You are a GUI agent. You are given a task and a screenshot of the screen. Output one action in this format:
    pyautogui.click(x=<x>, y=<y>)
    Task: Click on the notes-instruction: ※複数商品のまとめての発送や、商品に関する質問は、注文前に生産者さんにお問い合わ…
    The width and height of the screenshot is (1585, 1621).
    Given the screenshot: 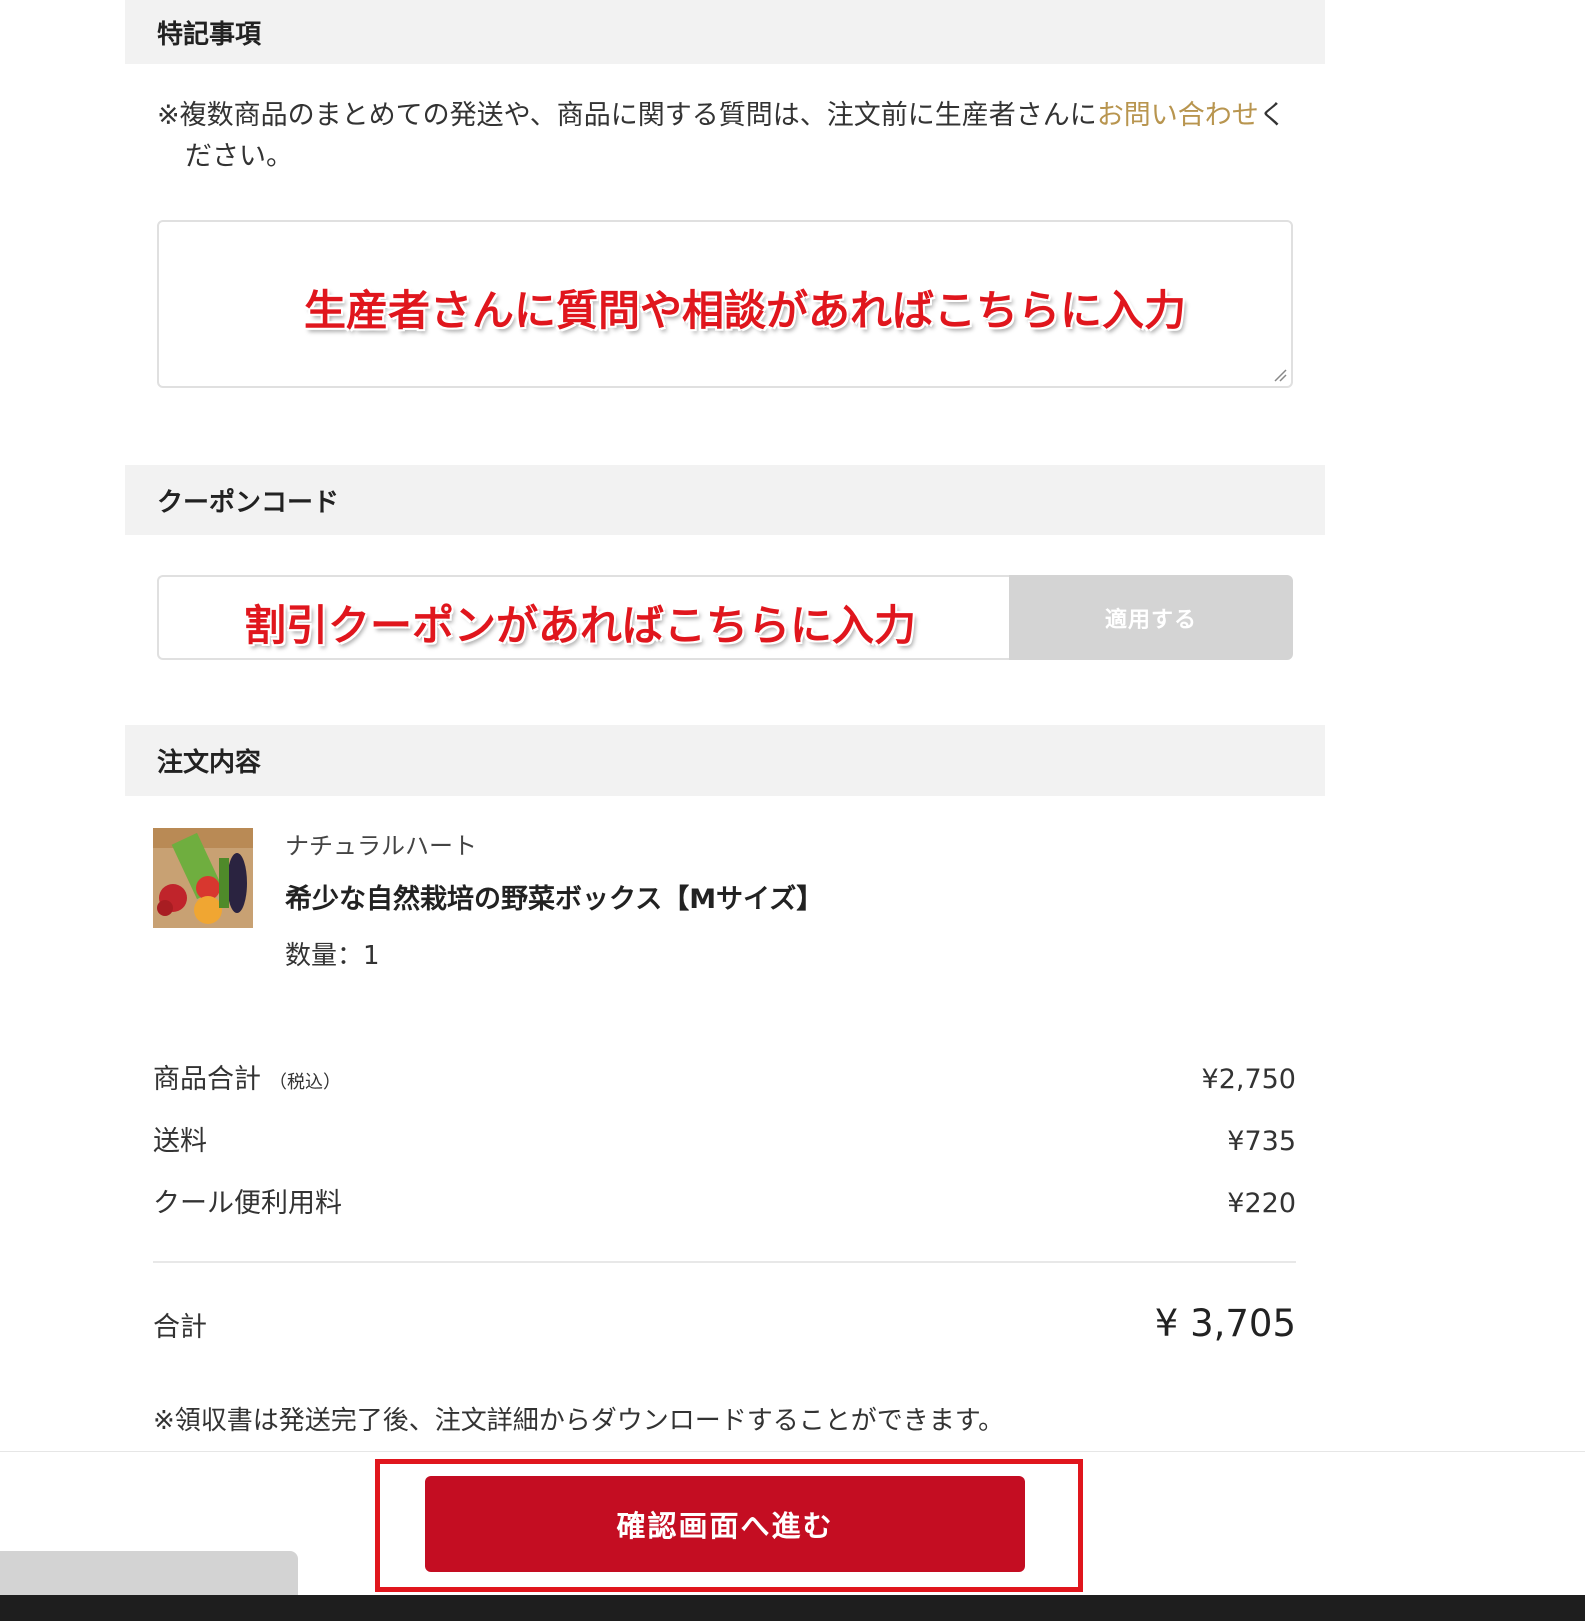 What is the action you would take?
    pyautogui.click(x=727, y=136)
    